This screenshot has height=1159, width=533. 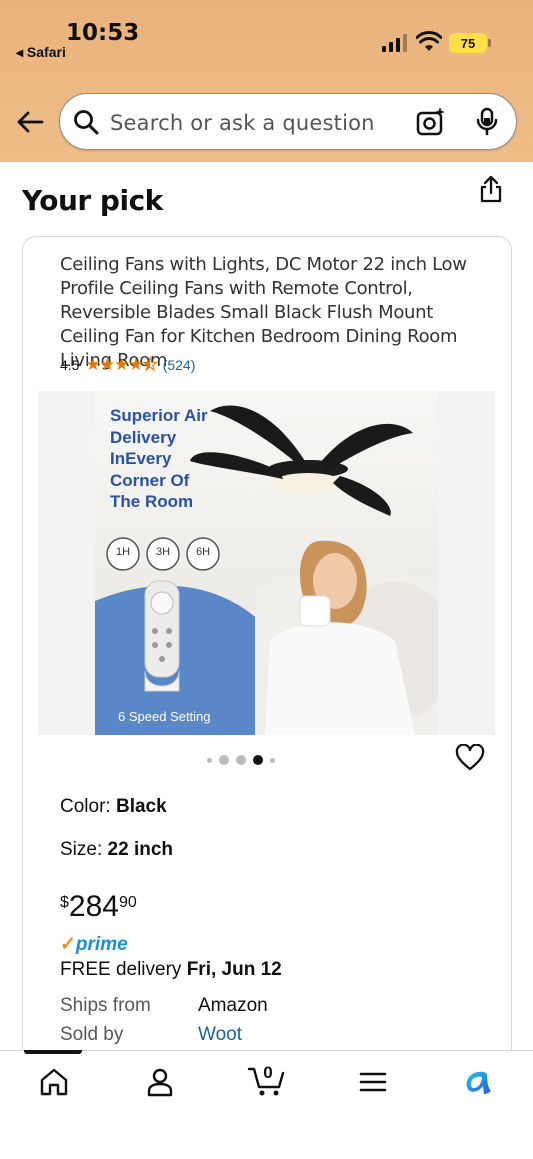 I want to click on share-icon, so click(x=491, y=189).